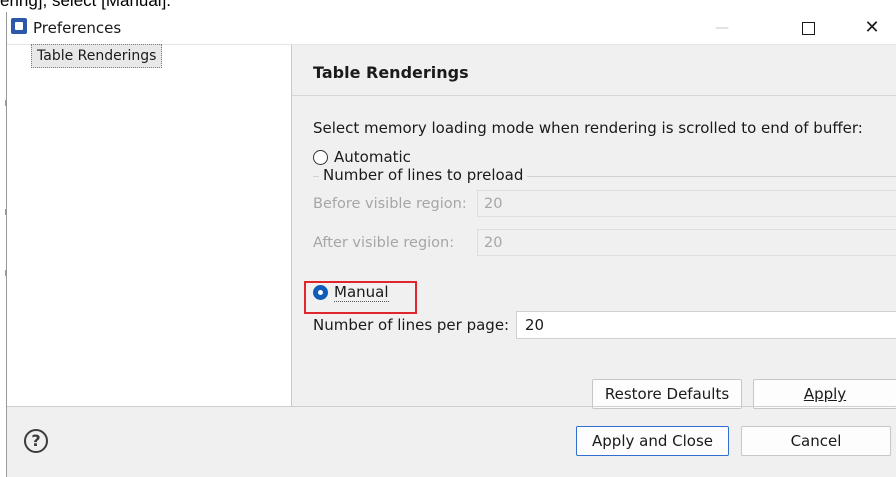 The width and height of the screenshot is (896, 477). What do you see at coordinates (372, 157) in the screenshot?
I see `automatic-label: Automatic` at bounding box center [372, 157].